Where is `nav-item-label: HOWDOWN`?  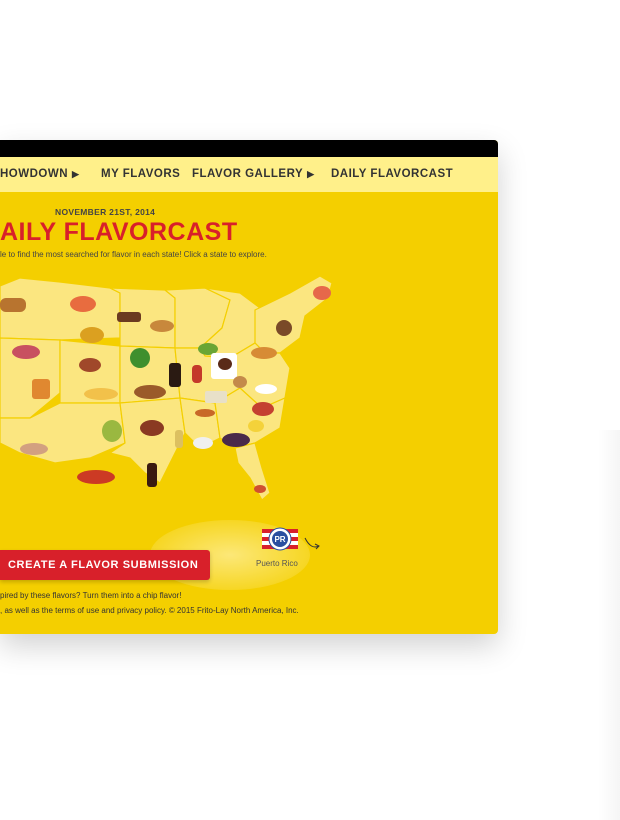
nav-item-label: HOWDOWN is located at coordinates (34, 174).